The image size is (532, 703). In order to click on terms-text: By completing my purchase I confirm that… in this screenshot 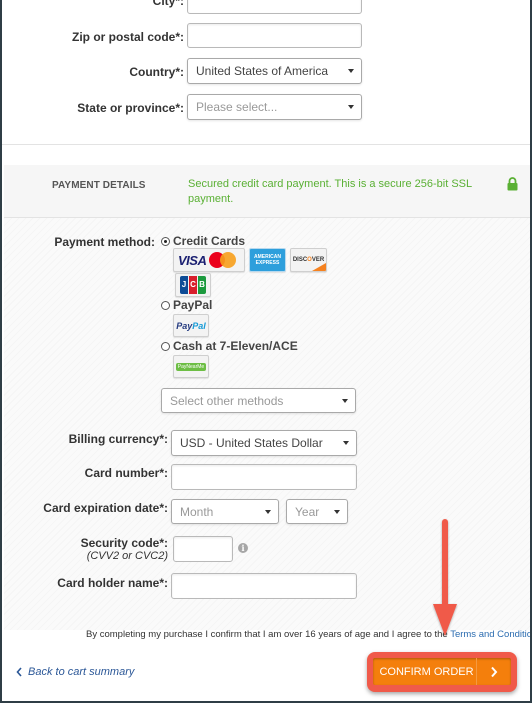, I will do `click(268, 634)`.